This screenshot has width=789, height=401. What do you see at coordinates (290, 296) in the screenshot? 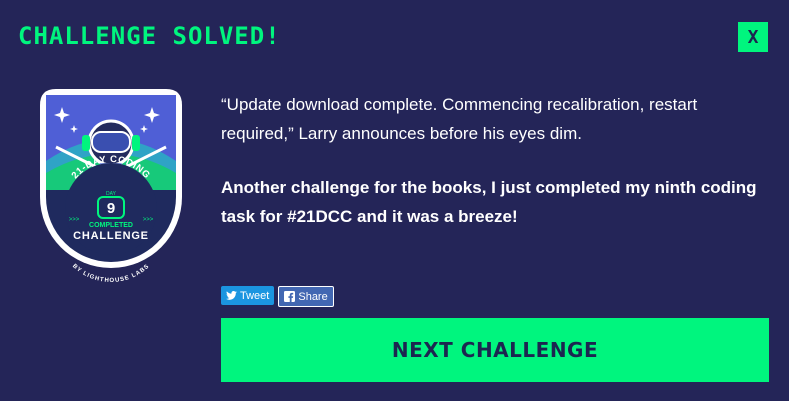
I see `facebook-icon` at bounding box center [290, 296].